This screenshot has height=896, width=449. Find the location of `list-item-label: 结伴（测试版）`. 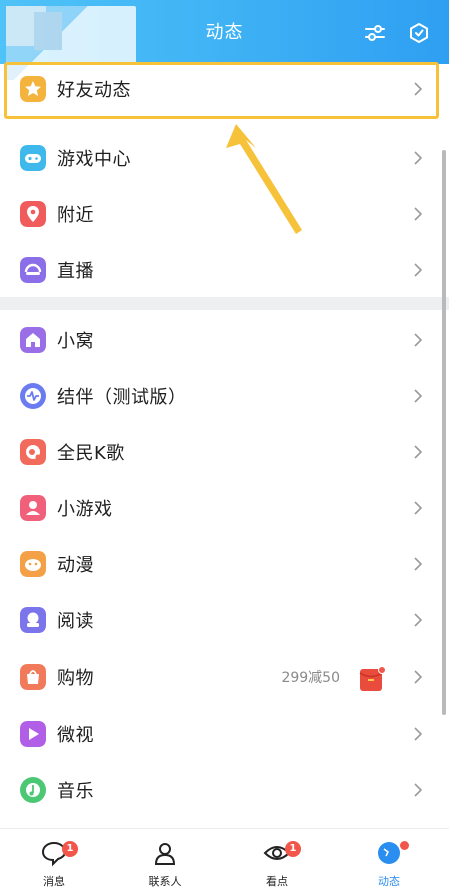

list-item-label: 结伴（测试版） is located at coordinates (122, 397).